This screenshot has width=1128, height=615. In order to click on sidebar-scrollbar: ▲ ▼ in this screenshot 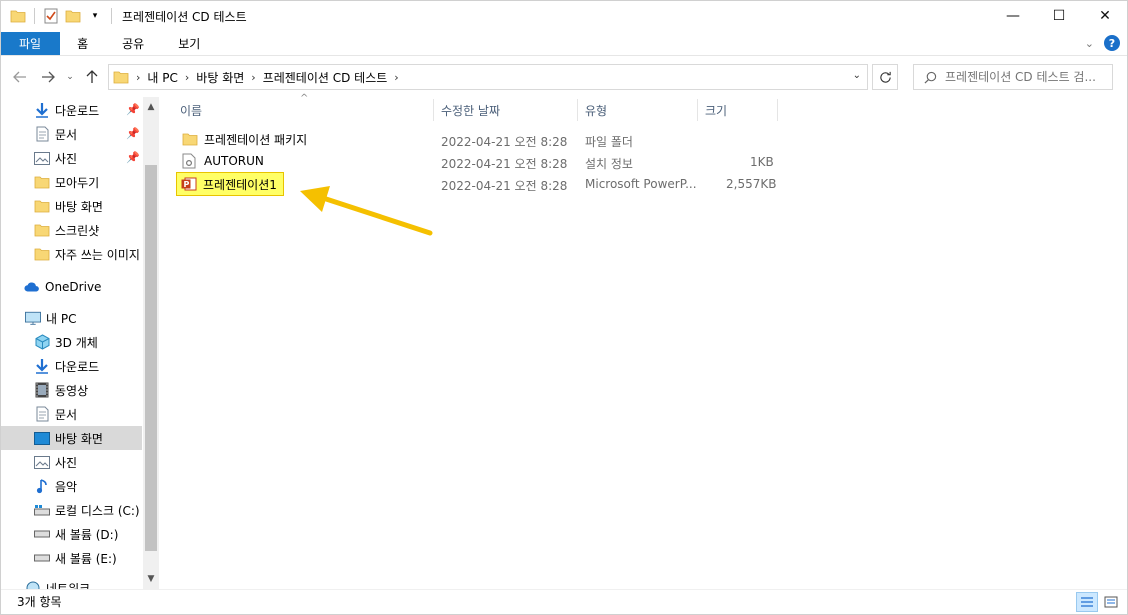, I will do `click(151, 343)`.